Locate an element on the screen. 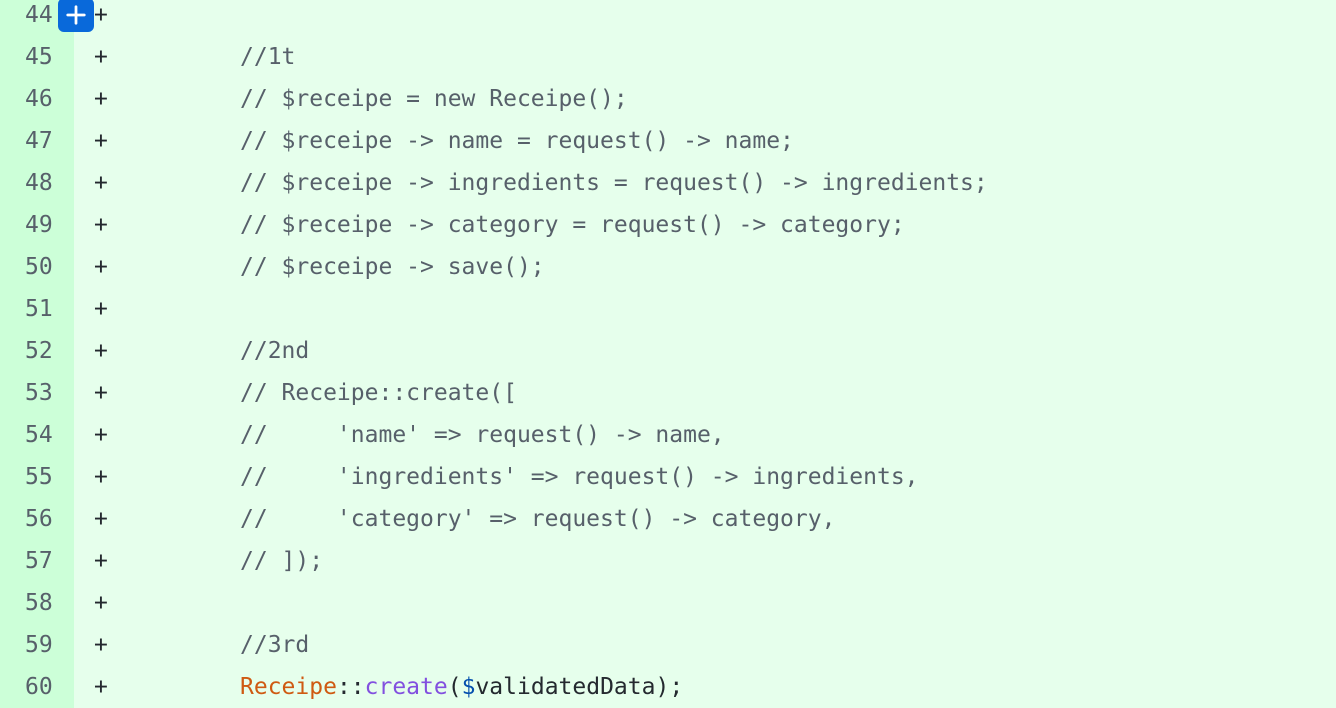  diff-line: 54 +// 'name' => request() -> name, is located at coordinates (668, 435).